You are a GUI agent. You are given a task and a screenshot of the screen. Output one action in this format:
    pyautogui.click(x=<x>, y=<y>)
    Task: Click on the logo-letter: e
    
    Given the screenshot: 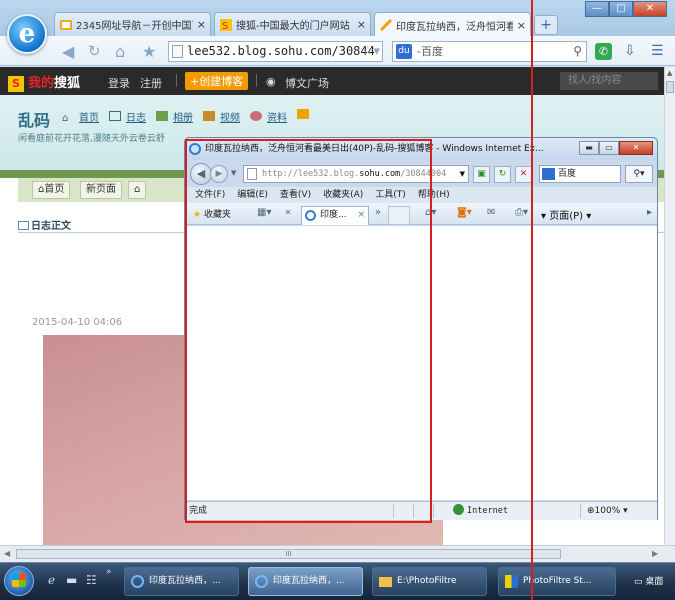 What is the action you would take?
    pyautogui.click(x=27, y=34)
    